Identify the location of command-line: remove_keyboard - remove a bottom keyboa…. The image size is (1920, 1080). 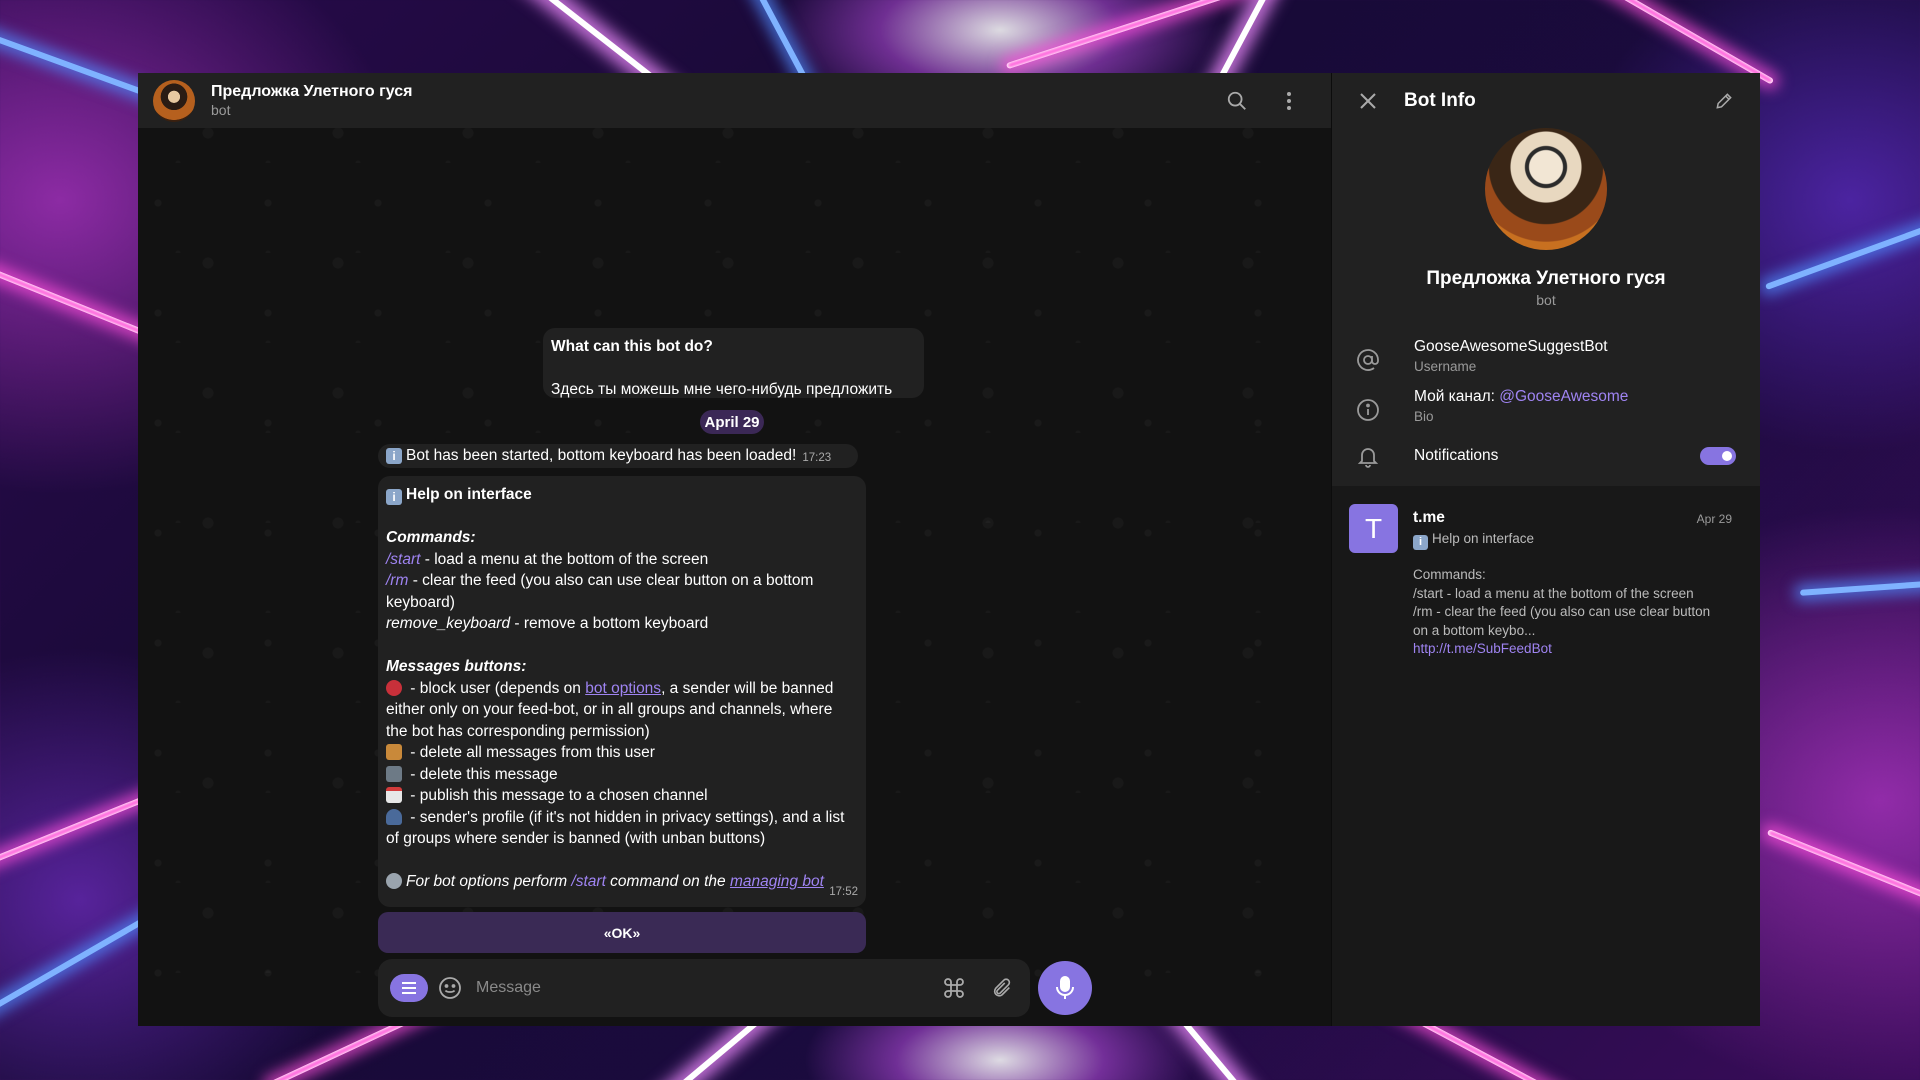
(622, 624).